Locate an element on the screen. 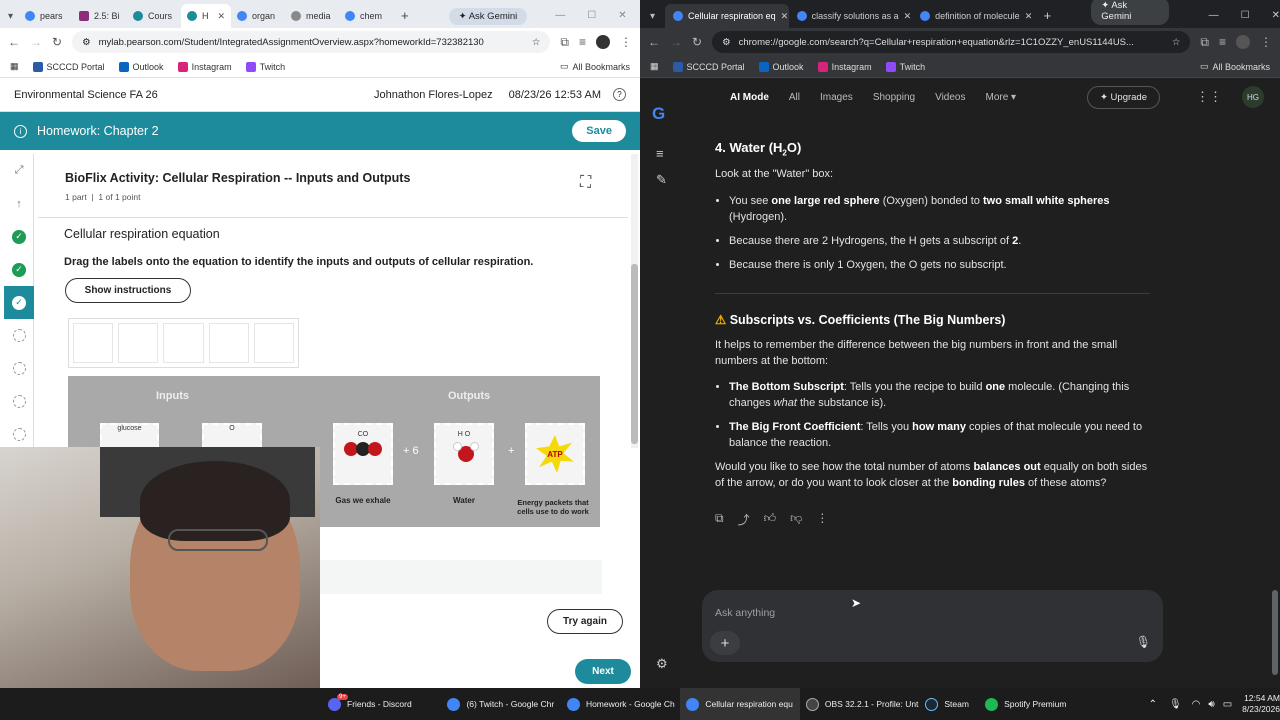 This screenshot has height=720, width=1280. fullscreen-icon: ⛶ is located at coordinates (585, 183).